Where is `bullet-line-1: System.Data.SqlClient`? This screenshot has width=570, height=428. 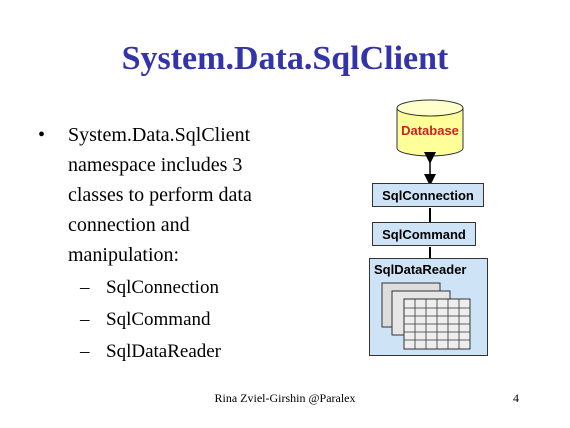
bullet-line-1: System.Data.SqlClient is located at coordinates (159, 135).